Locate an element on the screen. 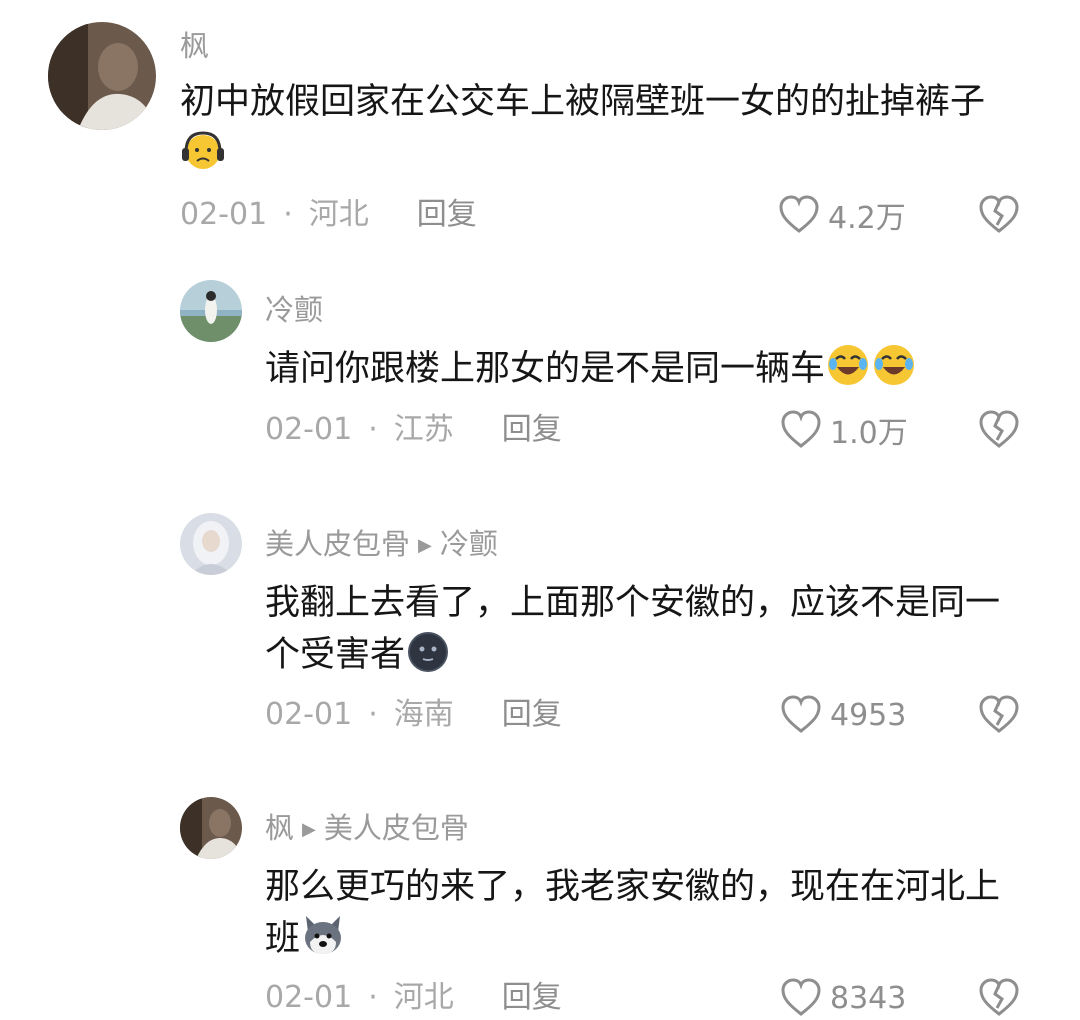 The height and width of the screenshot is (1020, 1080). reply-to-username: 美人皮包骨 is located at coordinates (396, 828).